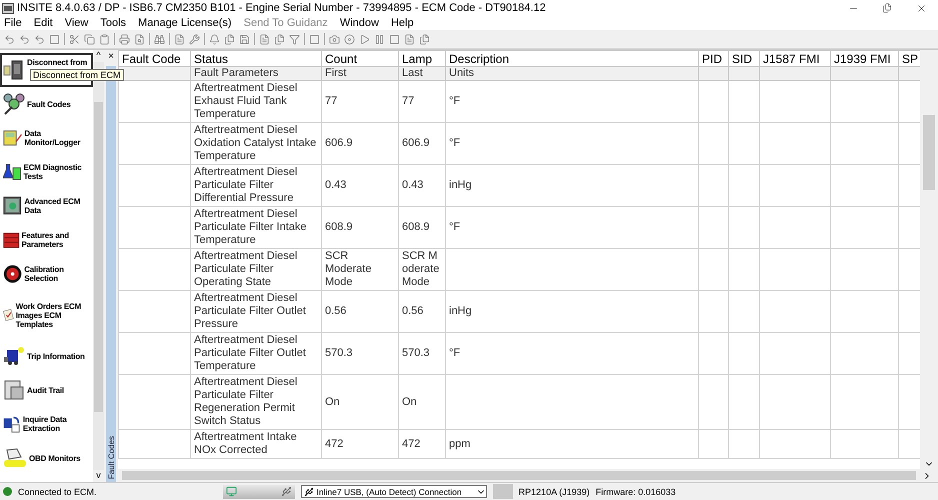 The image size is (938, 500). I want to click on sidebar-item: Inquire Data Extraction, so click(46, 424).